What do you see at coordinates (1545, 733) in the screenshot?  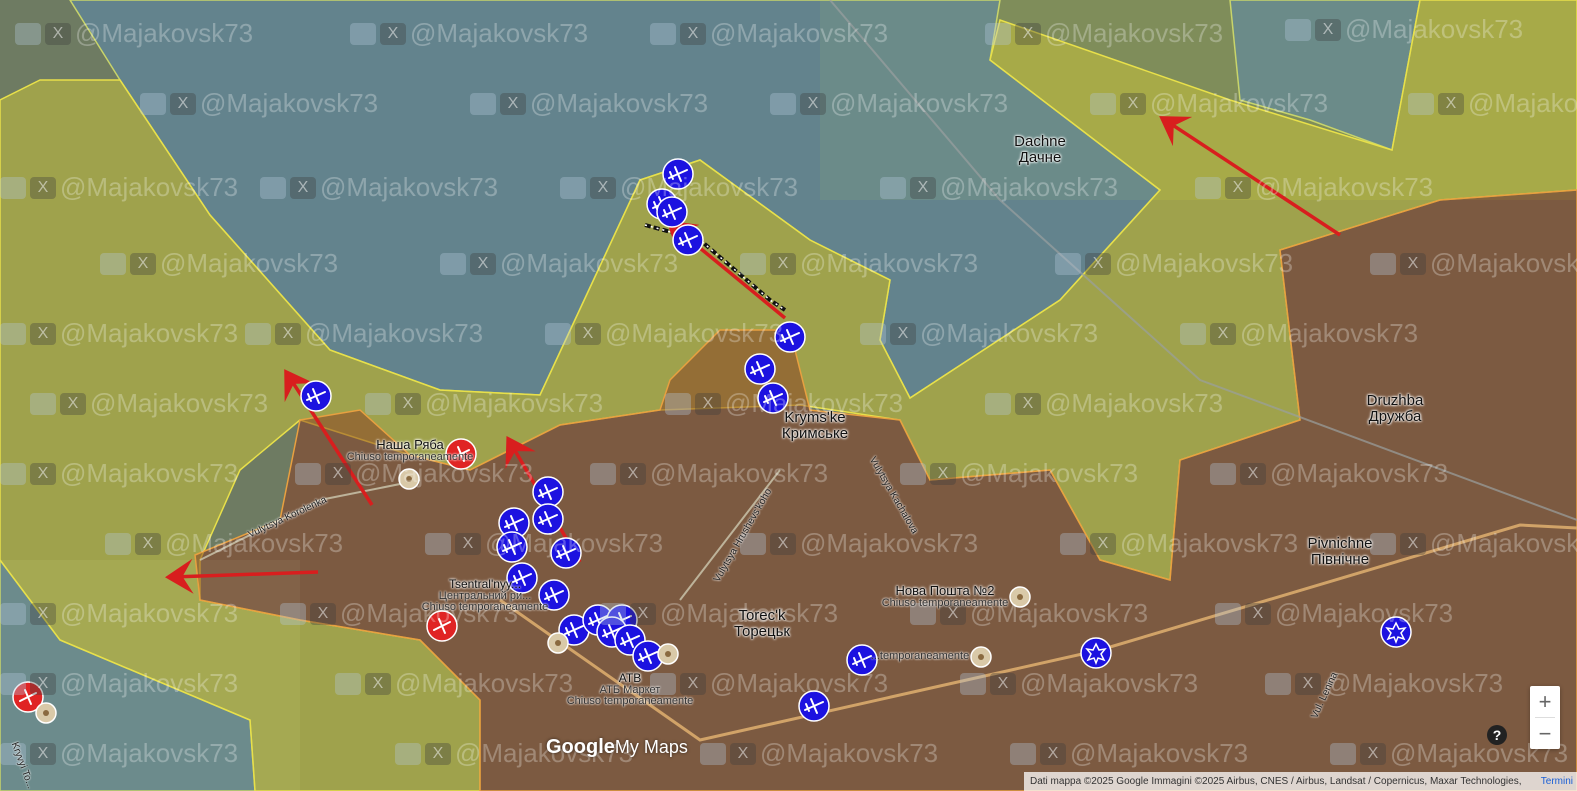 I see `zoom-out-button: −` at bounding box center [1545, 733].